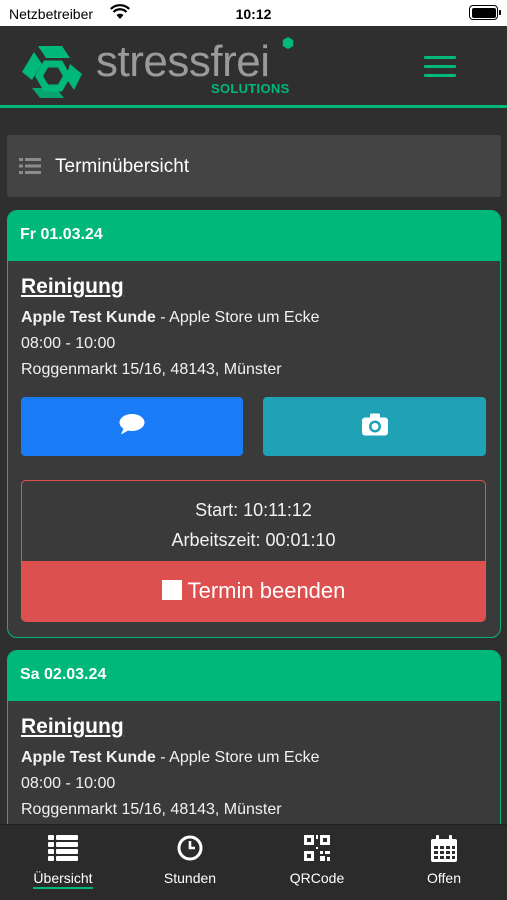 Image resolution: width=507 pixels, height=900 pixels. I want to click on clock-label: 10:12, so click(253, 14).